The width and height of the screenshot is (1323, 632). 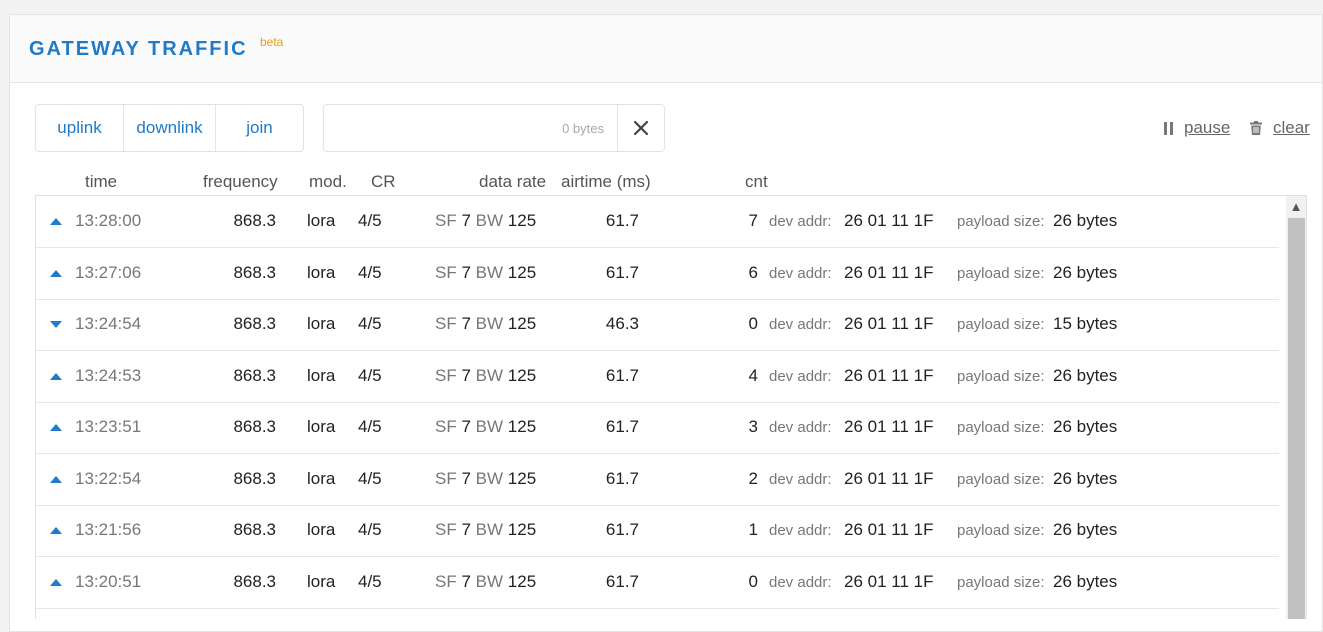 I want to click on close-icon, so click(x=641, y=128).